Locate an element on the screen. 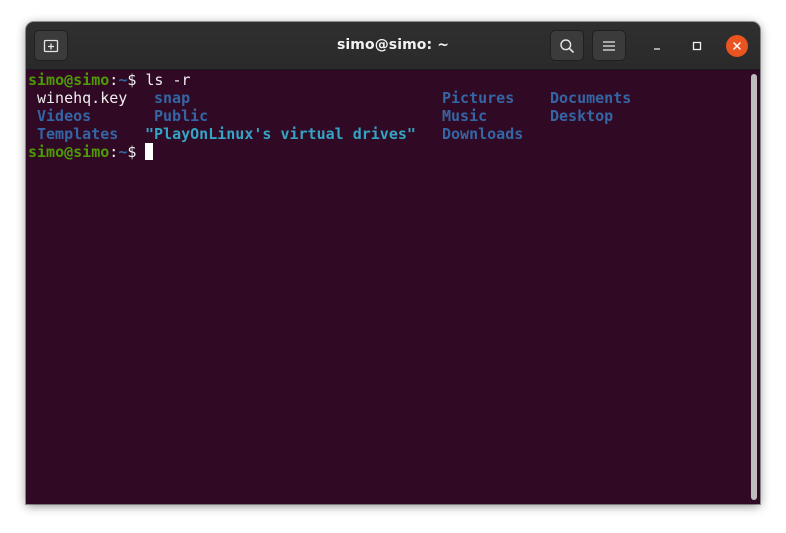  dir-entry: Templates is located at coordinates (78, 134).